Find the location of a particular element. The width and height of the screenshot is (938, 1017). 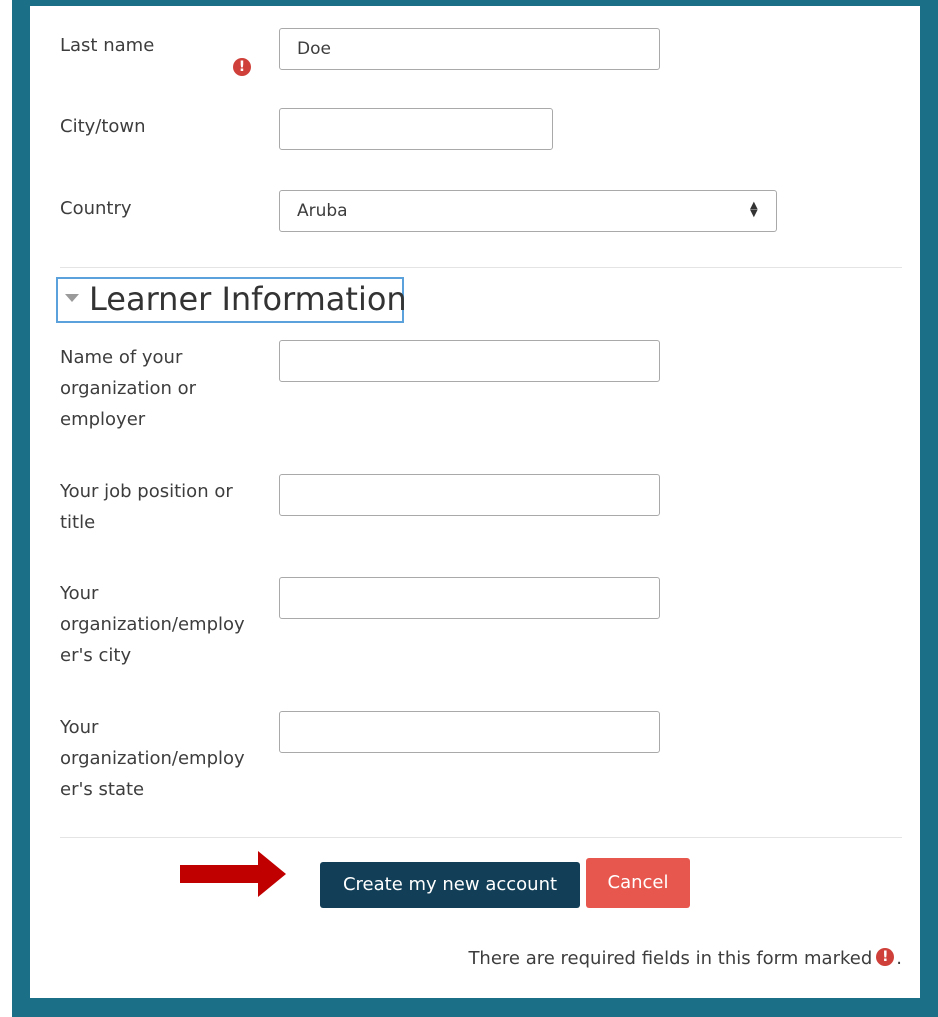

org-state-field is located at coordinates (469, 732).